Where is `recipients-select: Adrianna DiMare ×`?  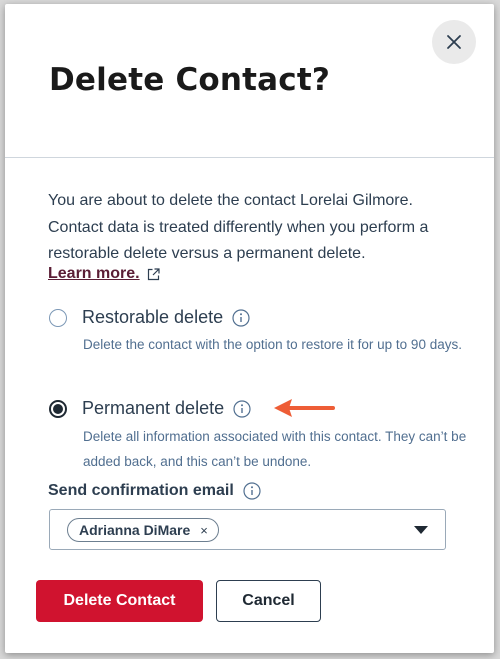 recipients-select: Adrianna DiMare × is located at coordinates (247, 529).